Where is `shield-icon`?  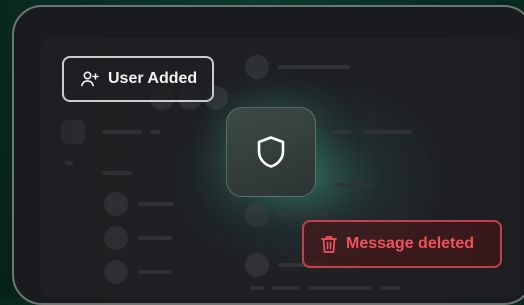 shield-icon is located at coordinates (271, 152).